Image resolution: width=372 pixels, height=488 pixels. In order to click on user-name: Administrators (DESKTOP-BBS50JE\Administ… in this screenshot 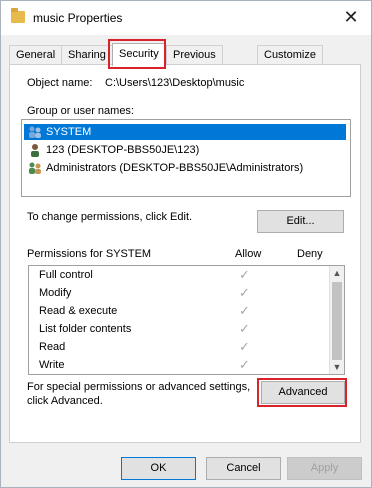, I will do `click(175, 168)`.